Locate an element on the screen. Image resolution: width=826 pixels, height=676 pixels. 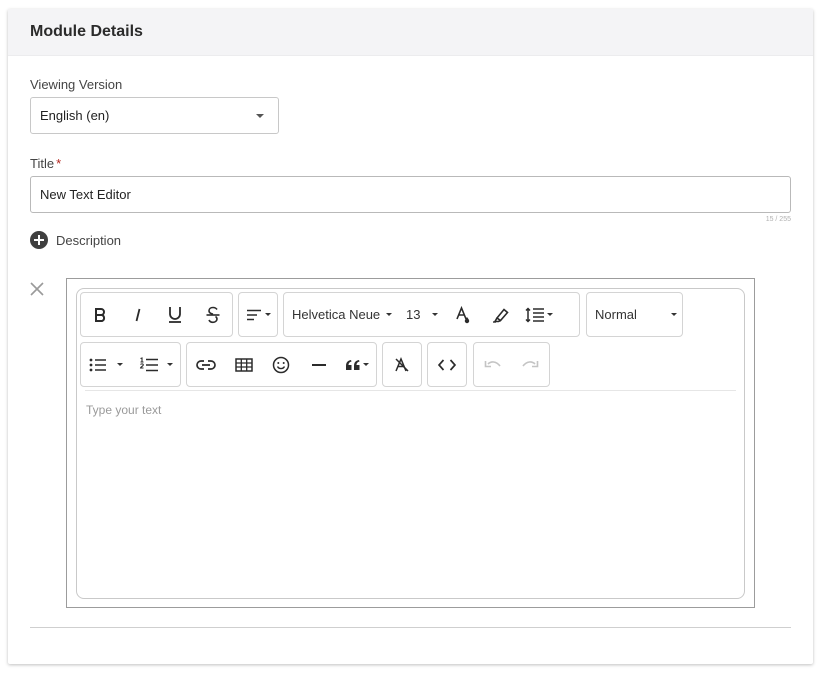
table-icon is located at coordinates (243, 364).